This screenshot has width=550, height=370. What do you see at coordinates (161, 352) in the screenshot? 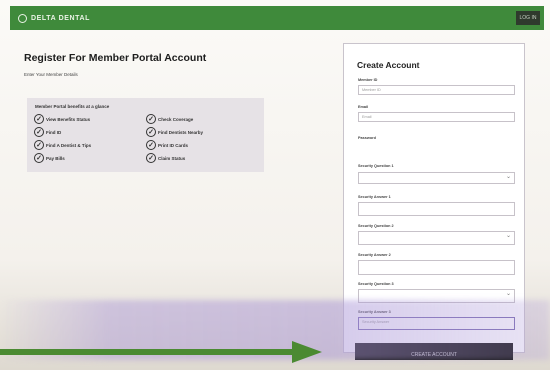
I see `arrow-right-icon` at bounding box center [161, 352].